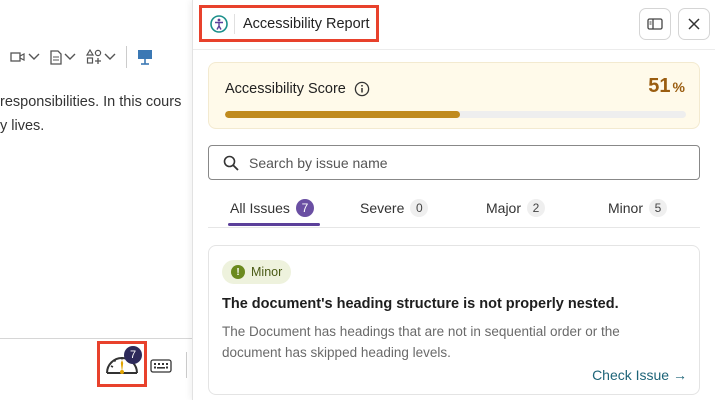 This screenshot has height=400, width=715. I want to click on tab-label: Minor, so click(626, 208).